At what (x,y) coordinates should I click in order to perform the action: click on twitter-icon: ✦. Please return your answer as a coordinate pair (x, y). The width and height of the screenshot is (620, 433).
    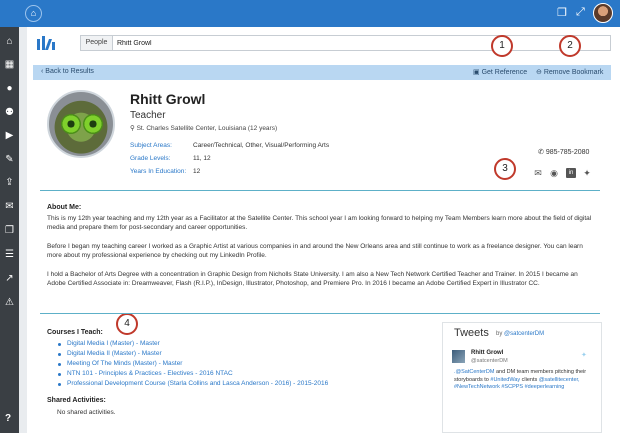
    Looking at the image, I should click on (587, 173).